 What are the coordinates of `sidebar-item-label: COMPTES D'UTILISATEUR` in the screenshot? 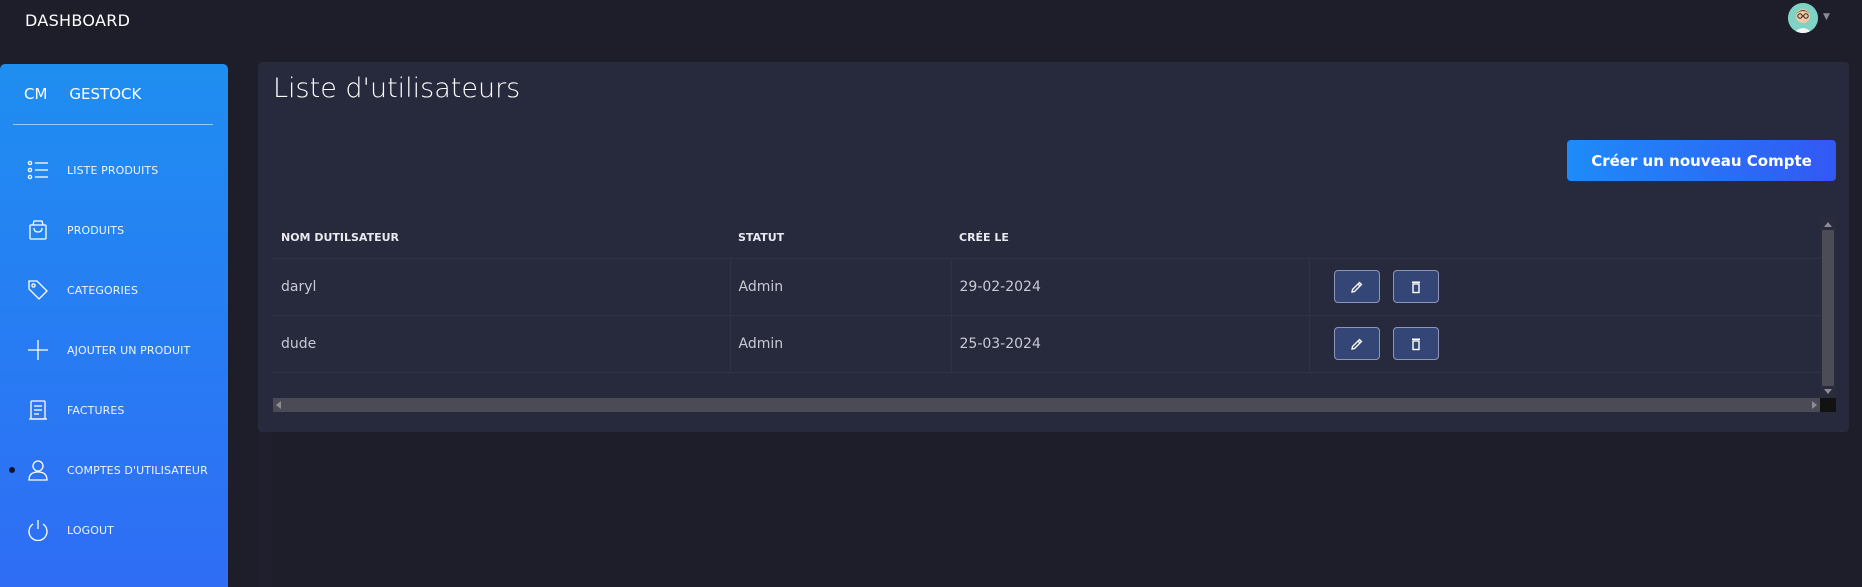 It's located at (137, 470).